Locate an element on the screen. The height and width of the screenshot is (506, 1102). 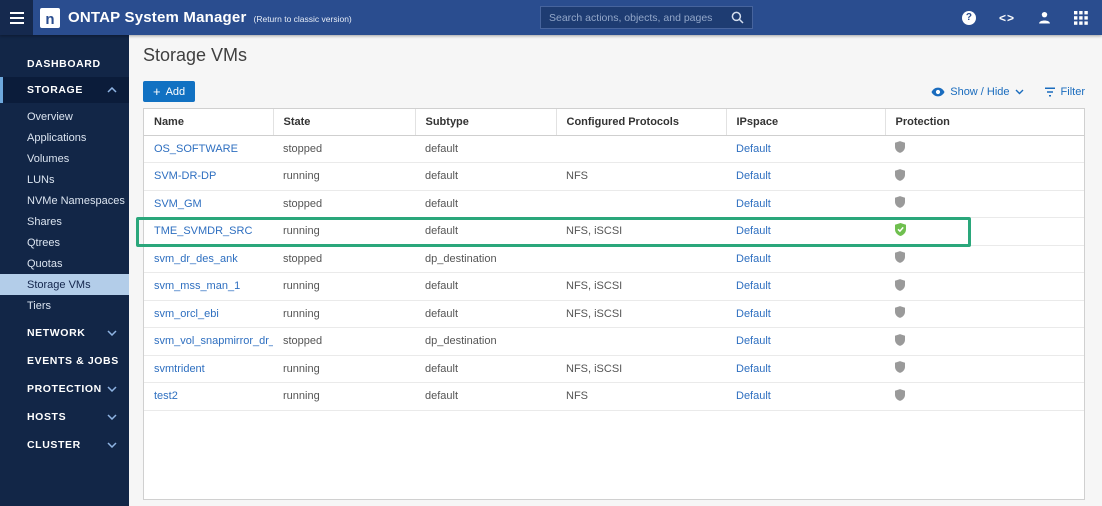
sidebar-section-storage: STORAGE is located at coordinates (64, 90).